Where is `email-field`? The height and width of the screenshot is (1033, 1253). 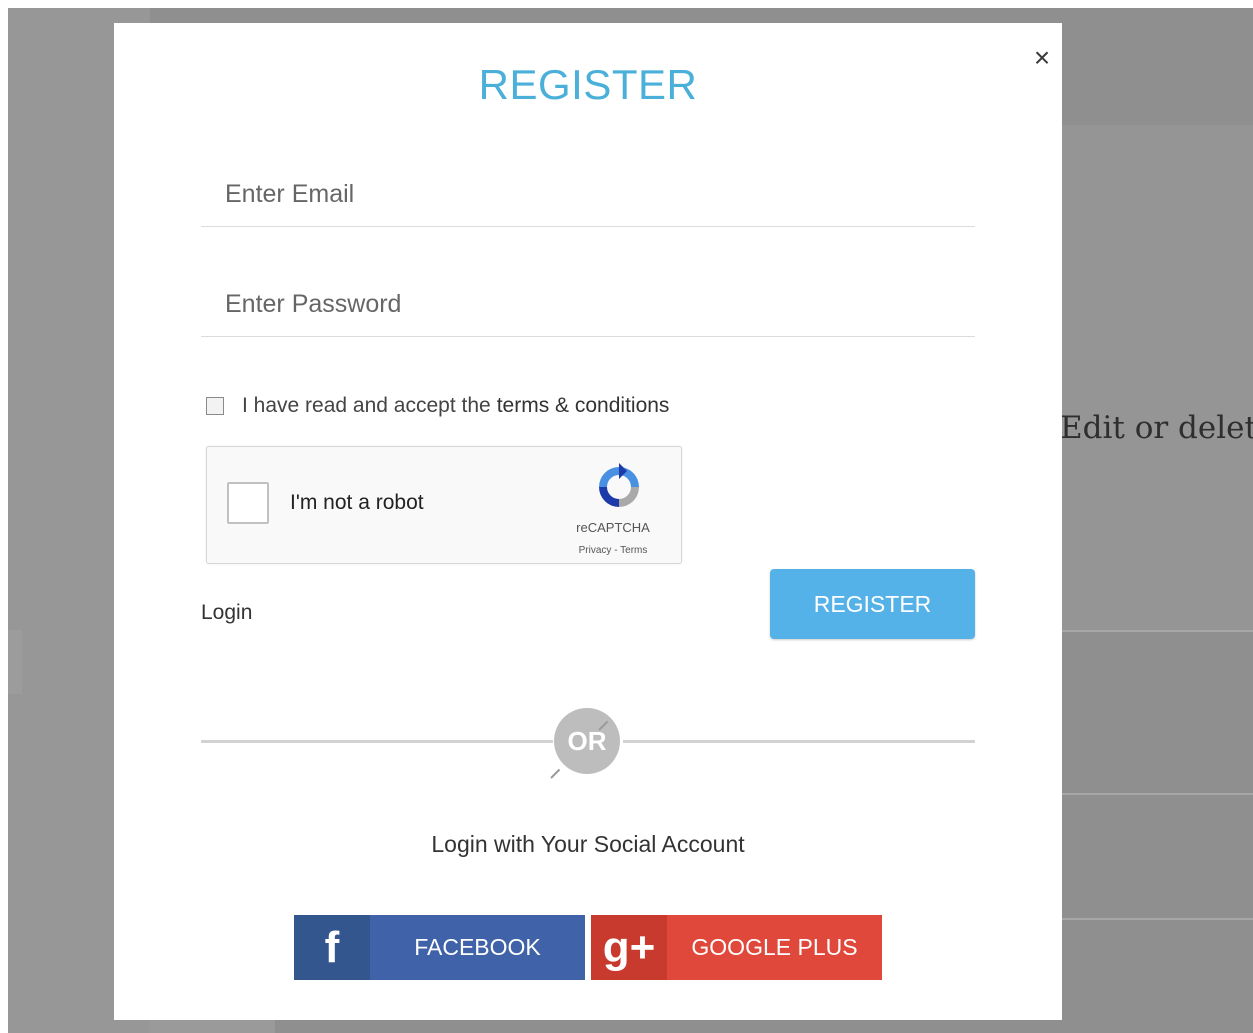 email-field is located at coordinates (588, 195).